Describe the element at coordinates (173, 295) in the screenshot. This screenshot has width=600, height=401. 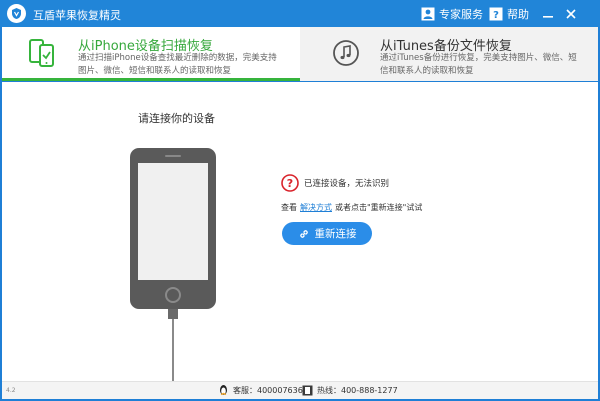
I see `phone-home-button` at that location.